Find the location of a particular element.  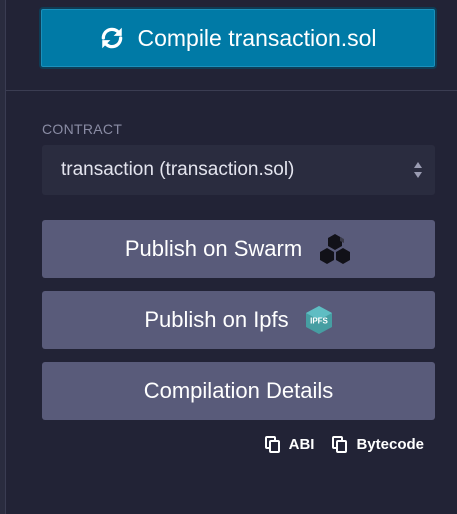

contract-select-value: transaction (transaction.sol) is located at coordinates (178, 169).